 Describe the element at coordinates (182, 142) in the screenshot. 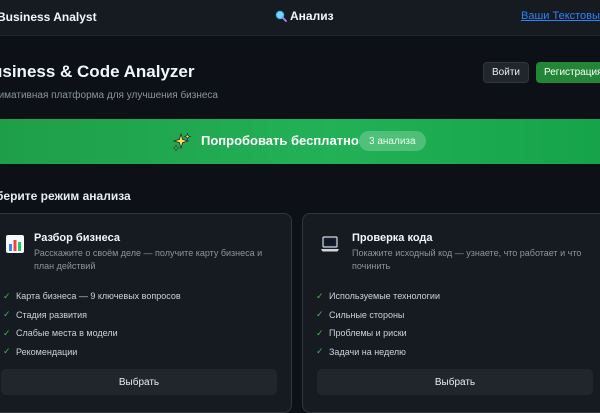

I see `sparkles-icon` at that location.